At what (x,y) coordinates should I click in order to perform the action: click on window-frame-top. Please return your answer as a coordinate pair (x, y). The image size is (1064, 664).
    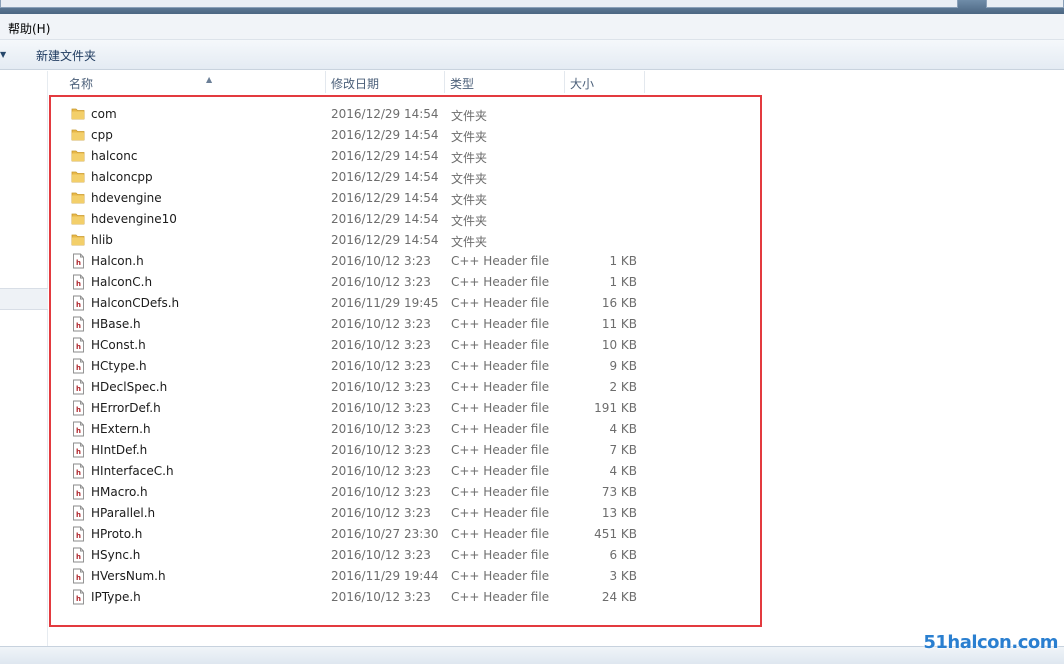
    Looking at the image, I should click on (532, 7).